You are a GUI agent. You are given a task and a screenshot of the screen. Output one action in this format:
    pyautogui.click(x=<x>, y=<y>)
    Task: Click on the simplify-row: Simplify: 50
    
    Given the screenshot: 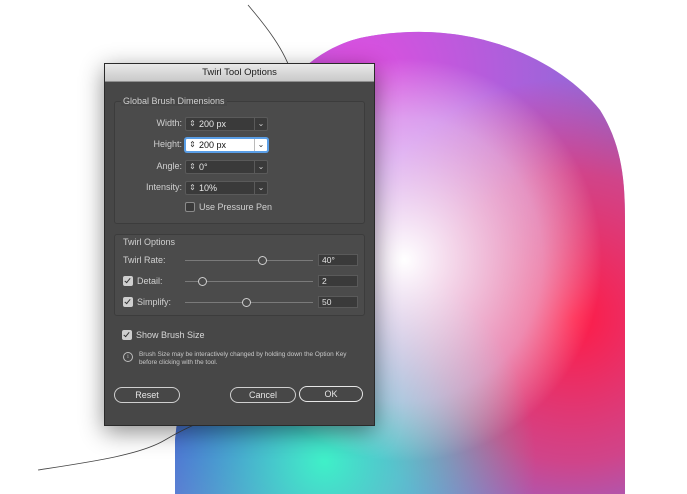 What is the action you would take?
    pyautogui.click(x=239, y=303)
    